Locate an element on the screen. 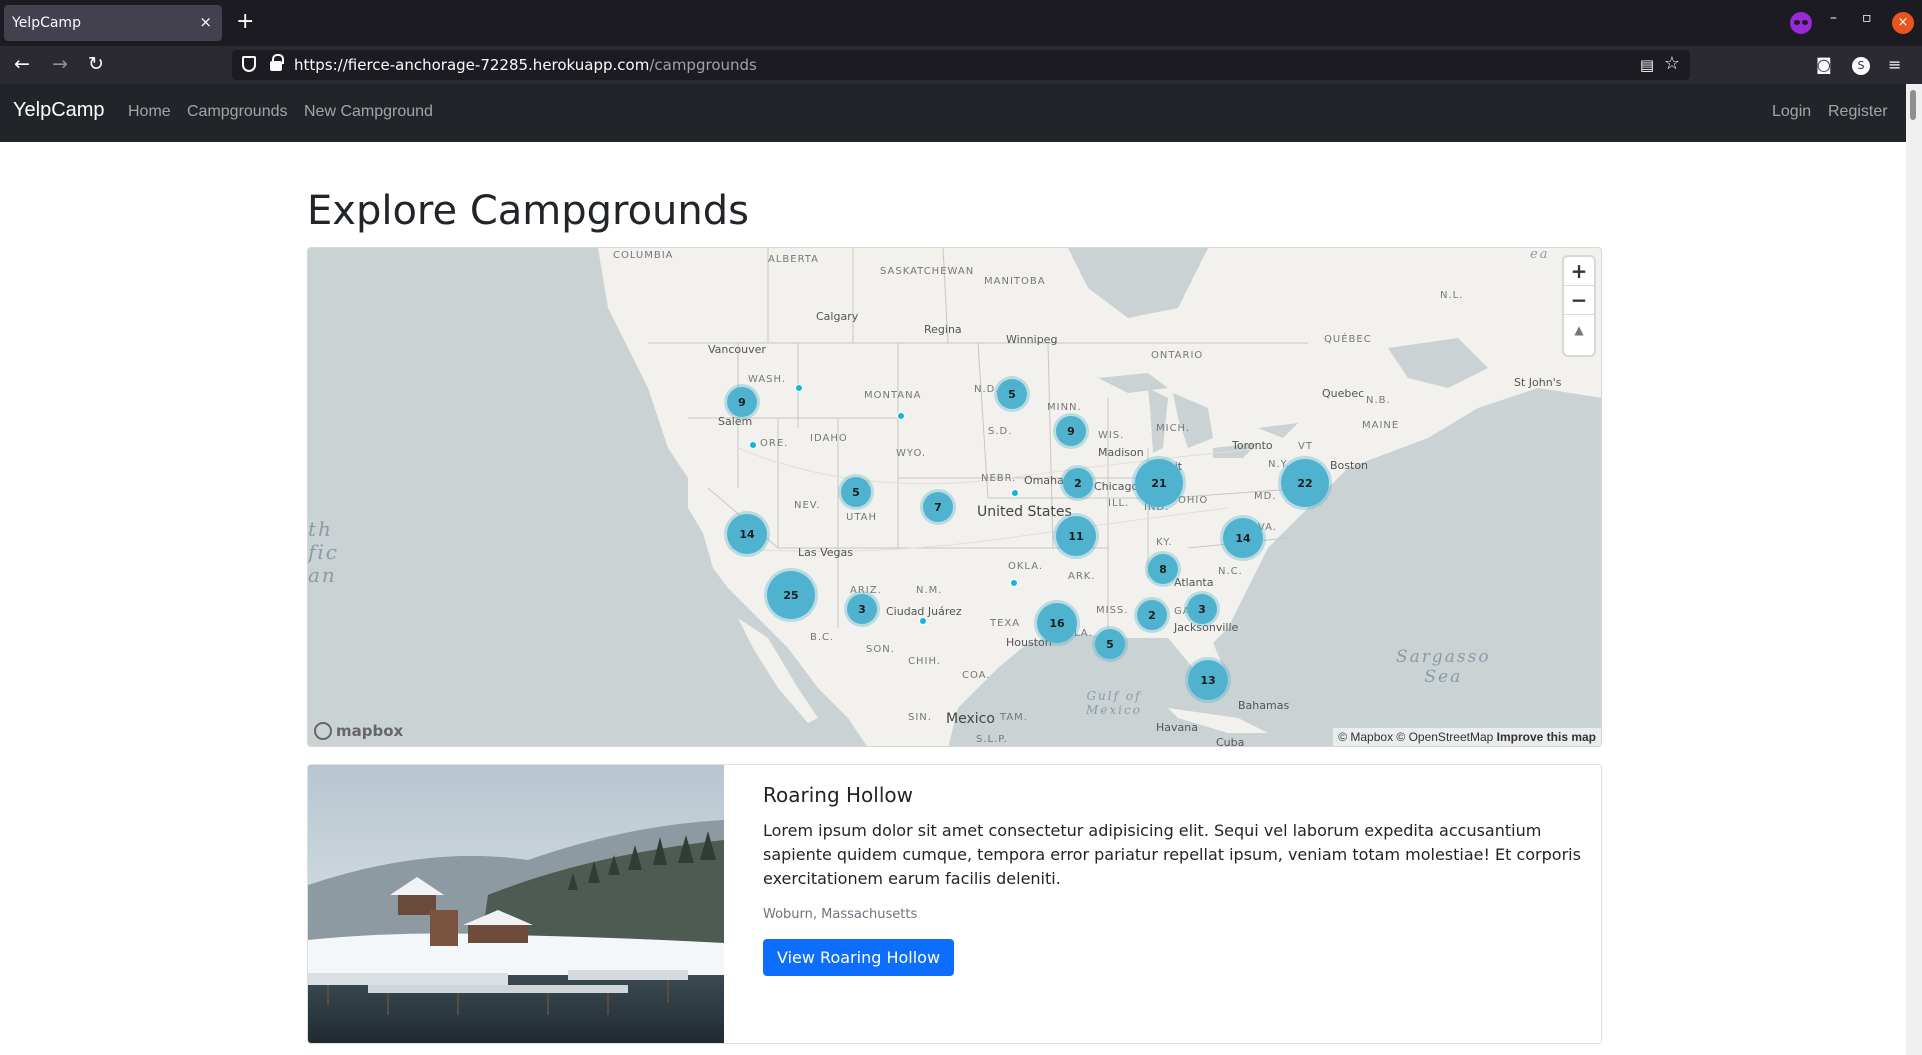 Image resolution: width=1922 pixels, height=1055 pixels. browser-tab: YelpCamp × is located at coordinates (113, 23).